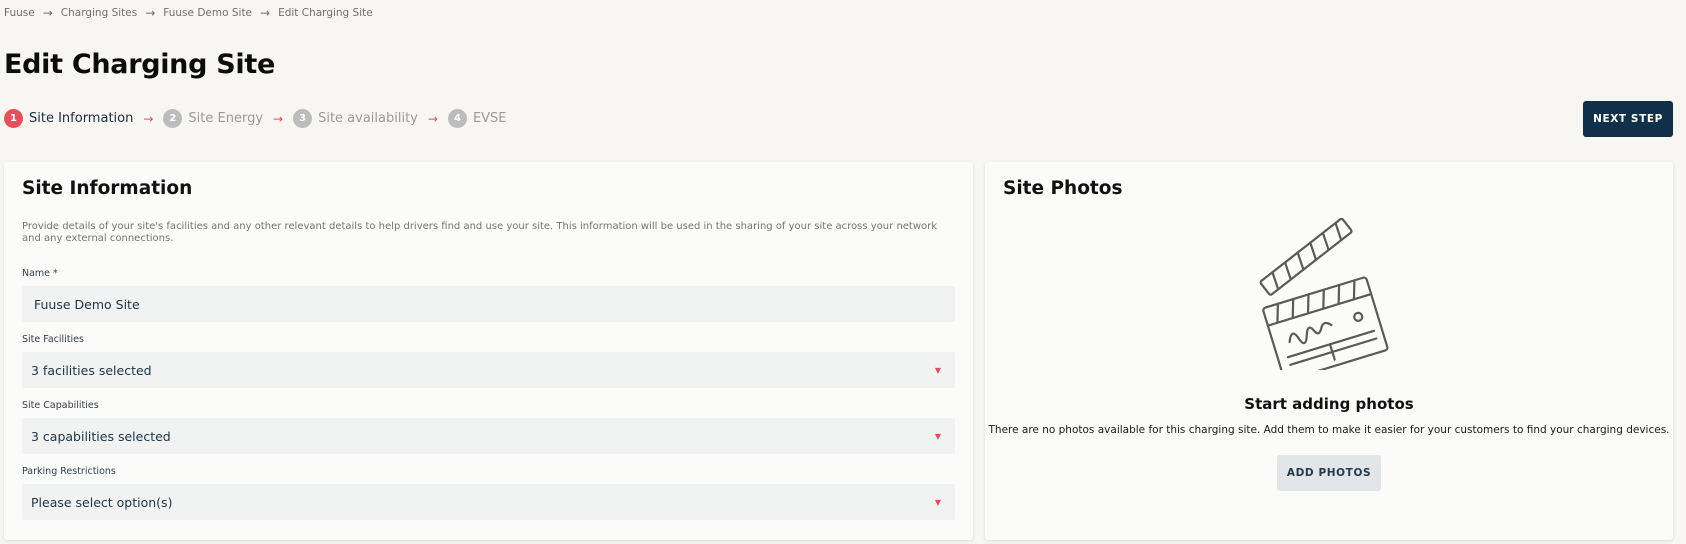 Image resolution: width=1686 pixels, height=544 pixels. What do you see at coordinates (1329, 473) in the screenshot?
I see `add-photos-button: ADD PHOTOS` at bounding box center [1329, 473].